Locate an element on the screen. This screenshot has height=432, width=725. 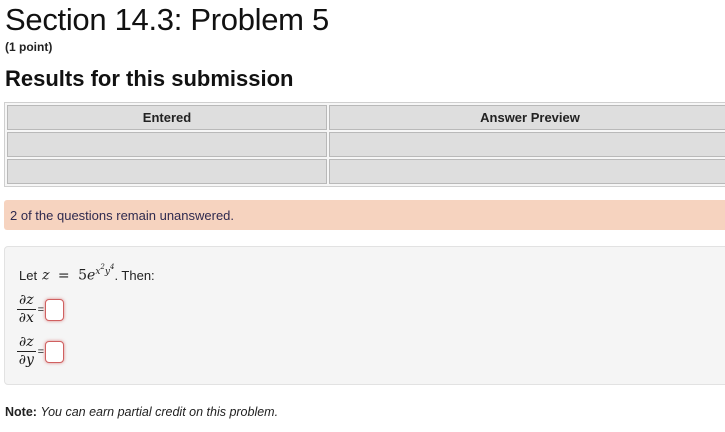
partial-x-fraction: ∂z ∂x is located at coordinates (26, 309).